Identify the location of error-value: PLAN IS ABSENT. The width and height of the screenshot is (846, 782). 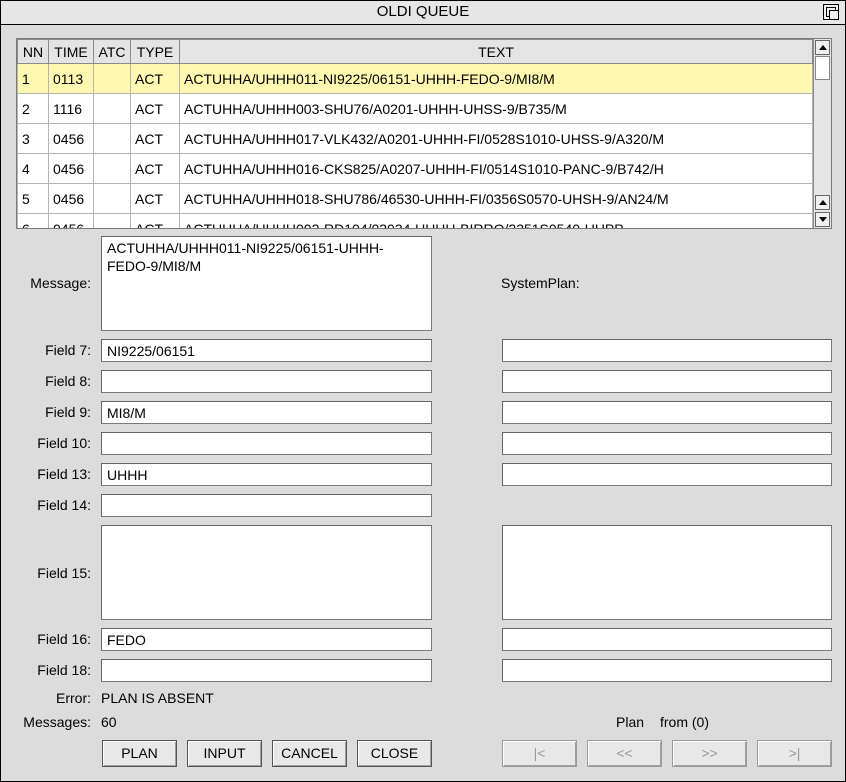
(157, 698).